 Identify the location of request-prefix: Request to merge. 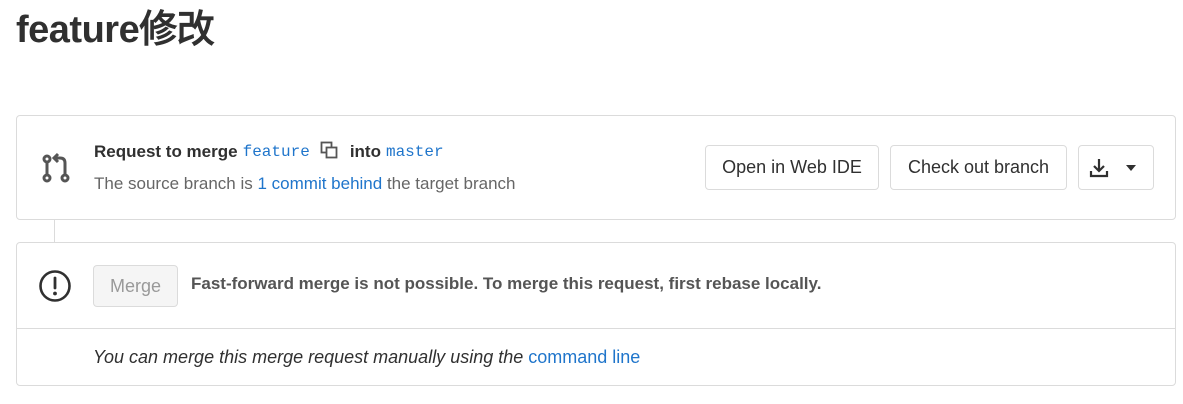
(166, 151).